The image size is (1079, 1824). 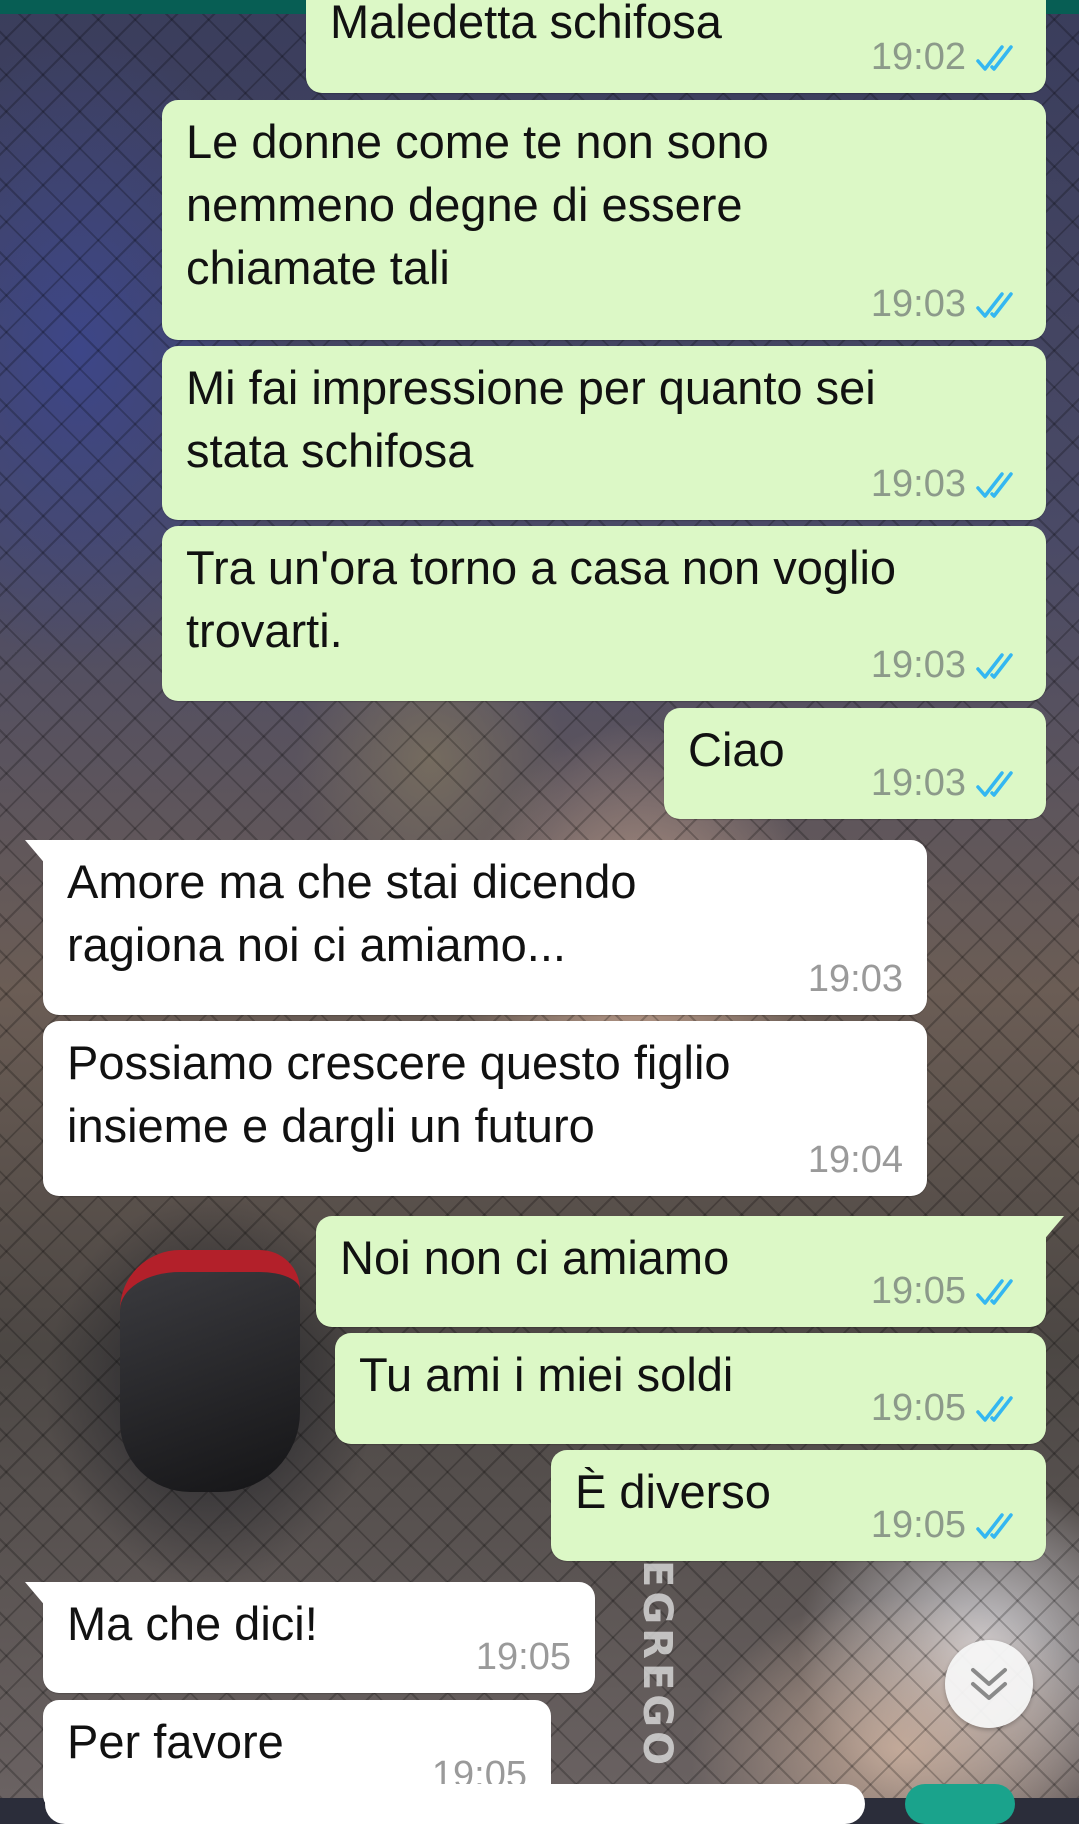 I want to click on outgoing-message: Tu ami i miei soldi 19:05, so click(x=690, y=1388).